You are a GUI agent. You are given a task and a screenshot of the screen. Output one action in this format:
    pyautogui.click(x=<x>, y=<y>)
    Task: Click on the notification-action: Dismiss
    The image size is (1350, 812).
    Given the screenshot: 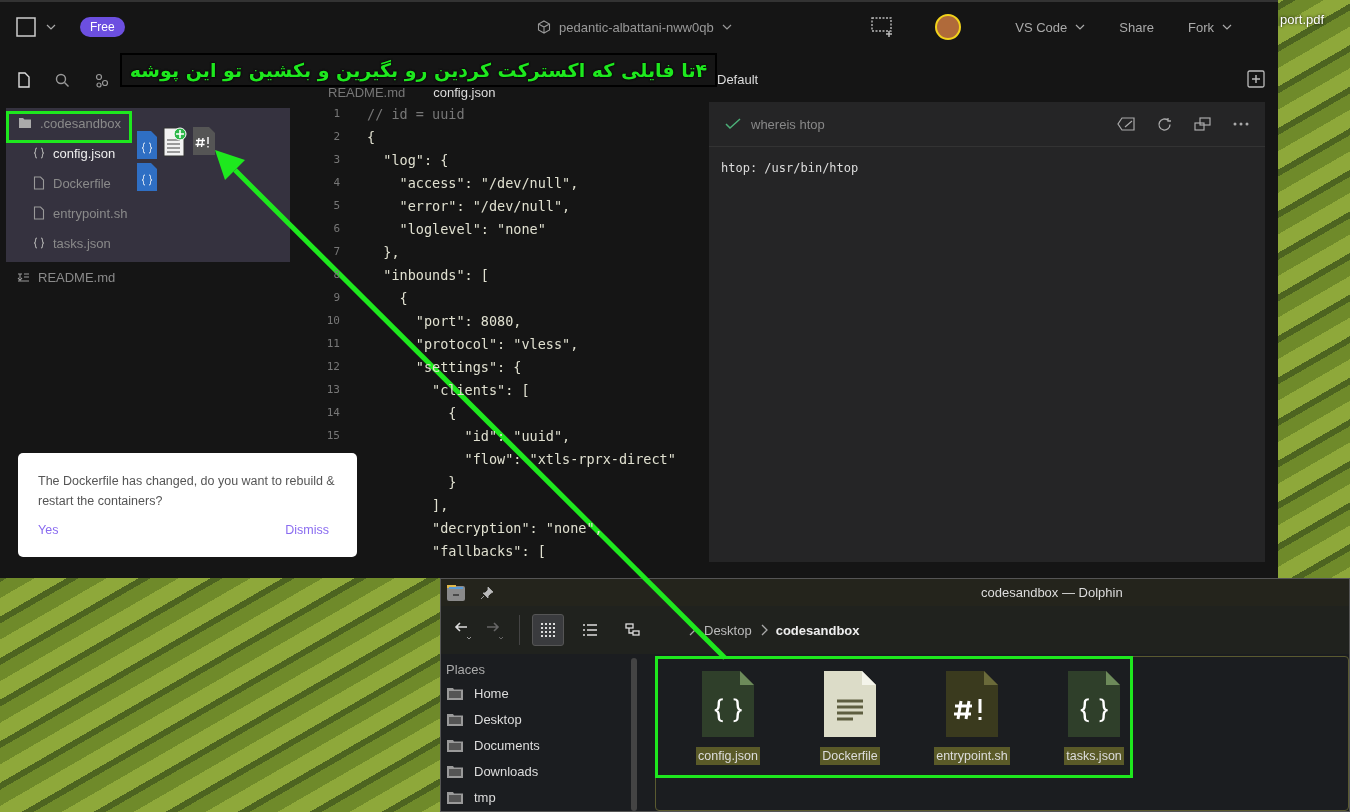 What is the action you would take?
    pyautogui.click(x=307, y=530)
    